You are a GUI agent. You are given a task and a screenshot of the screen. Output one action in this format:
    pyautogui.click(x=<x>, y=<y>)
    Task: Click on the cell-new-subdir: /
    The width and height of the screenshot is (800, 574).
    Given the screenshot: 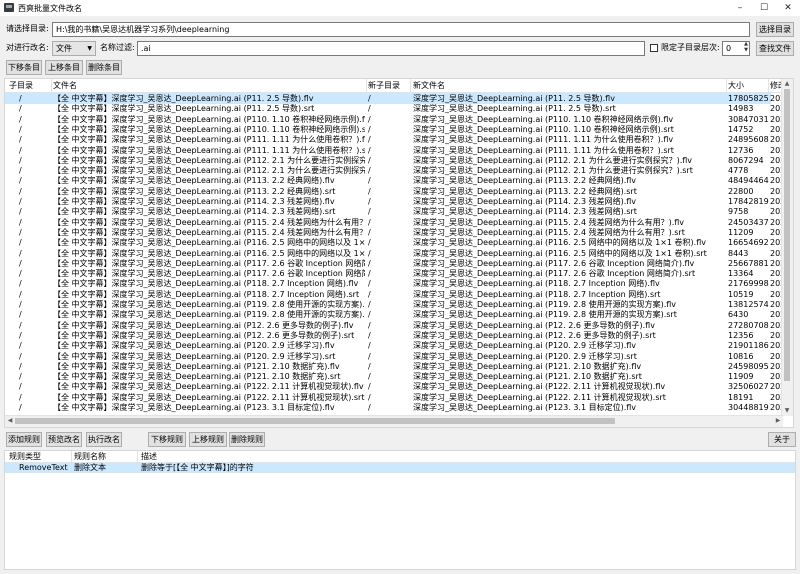 What is the action you would take?
    pyautogui.click(x=369, y=407)
    